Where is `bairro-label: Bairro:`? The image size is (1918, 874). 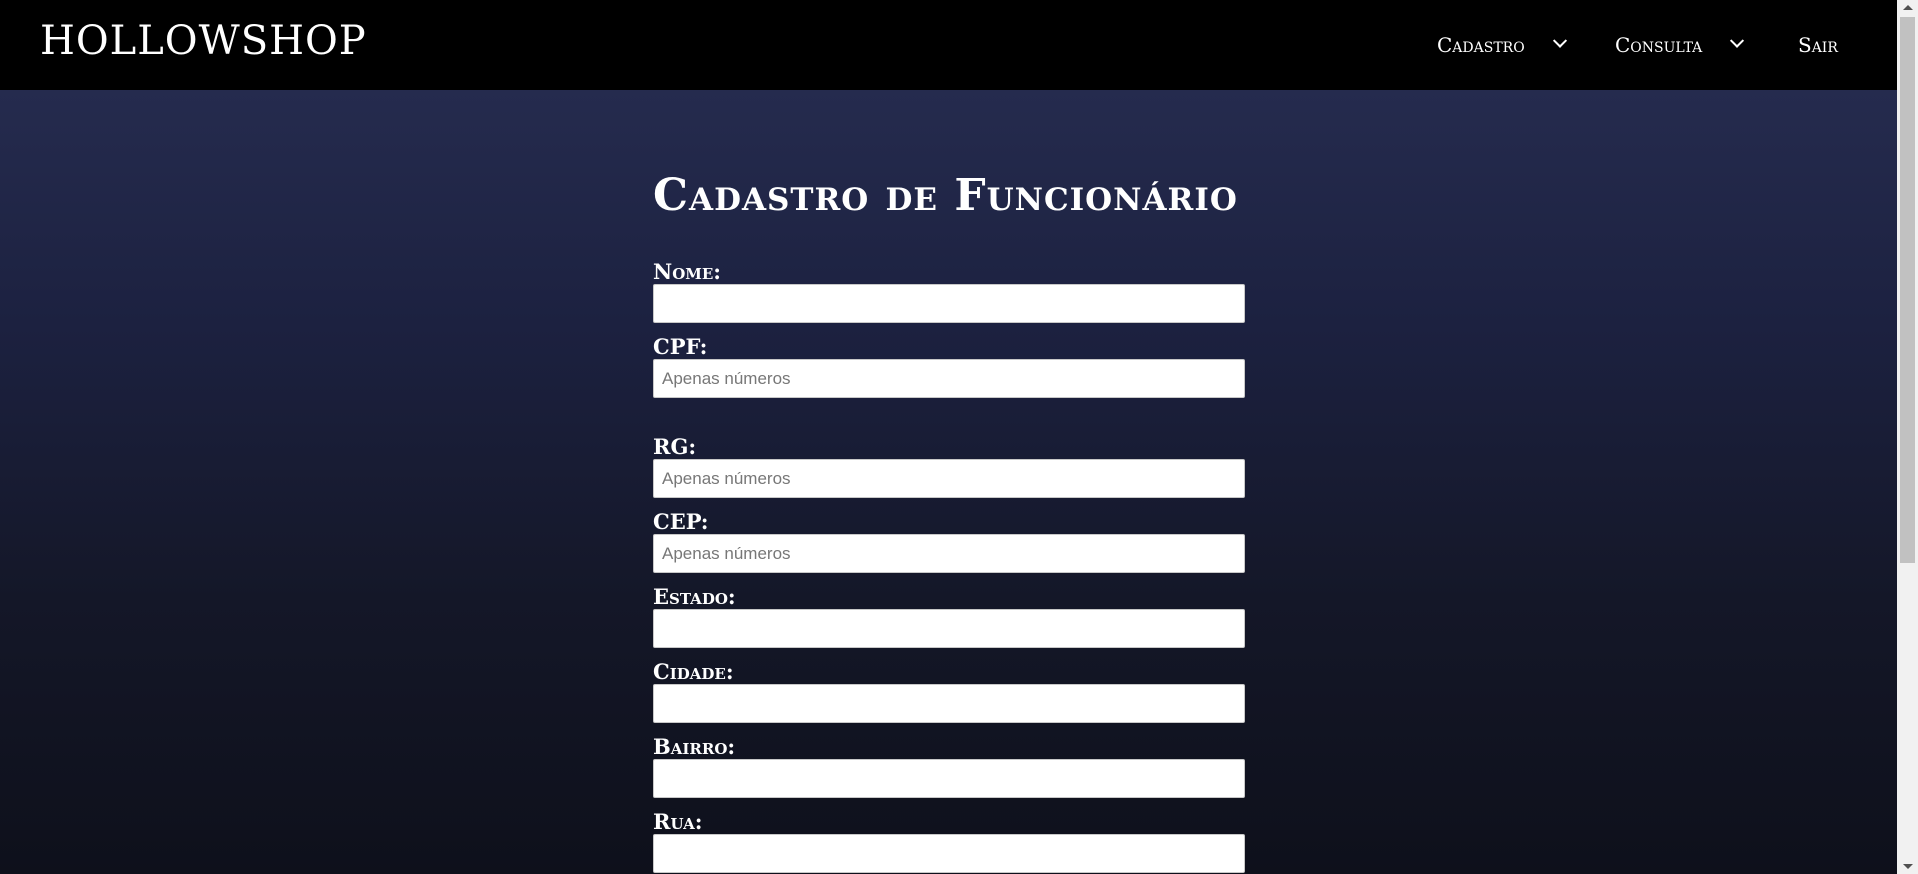 bairro-label: Bairro: is located at coordinates (694, 746).